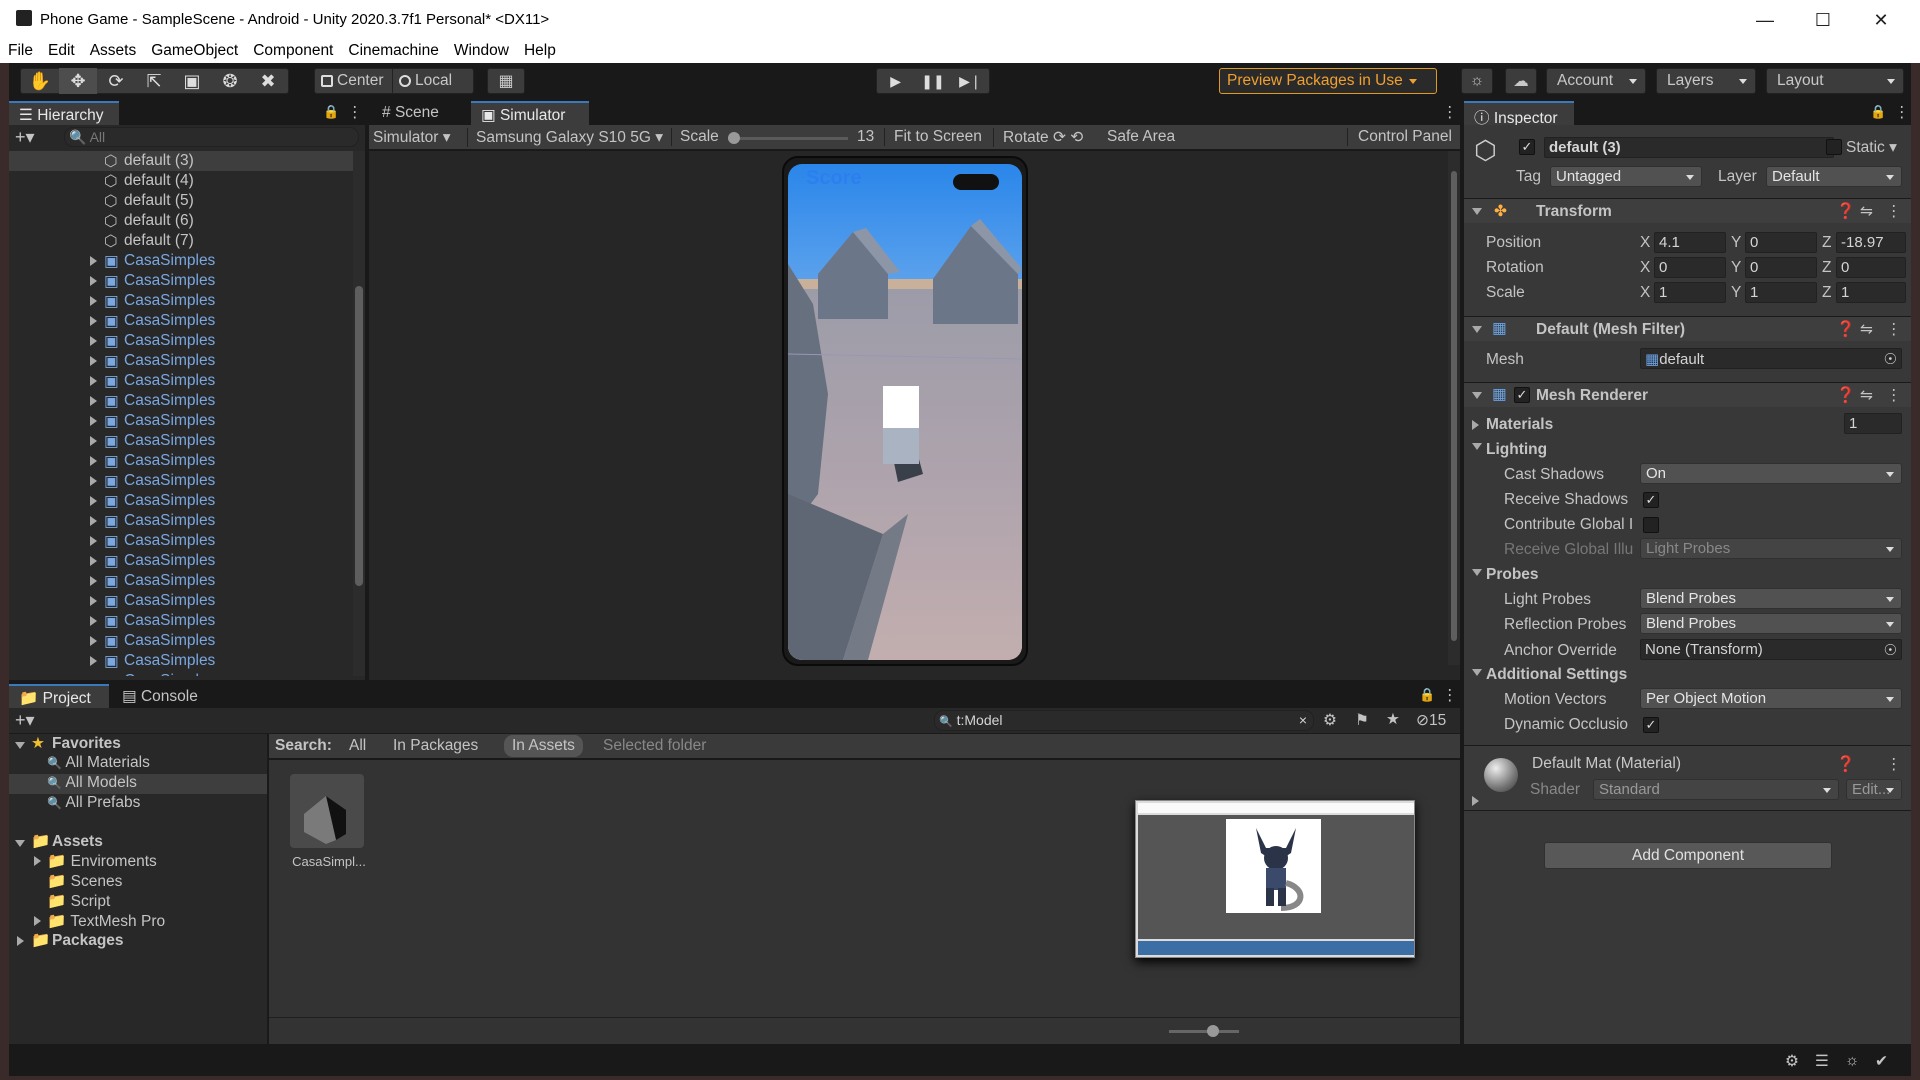 This screenshot has height=1080, width=1920. Describe the element at coordinates (1706, 81) in the screenshot. I see `layers-dropdown: Layers` at that location.